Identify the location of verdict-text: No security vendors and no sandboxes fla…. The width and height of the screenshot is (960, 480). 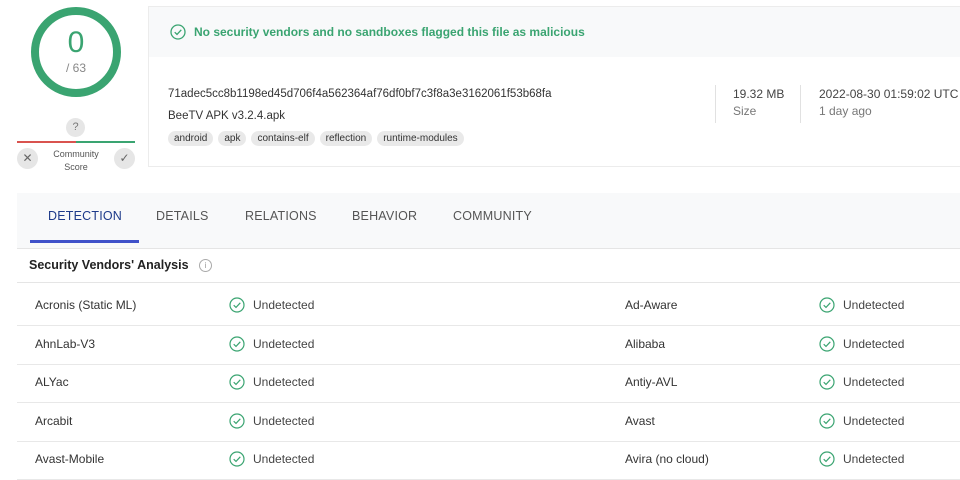
(389, 32).